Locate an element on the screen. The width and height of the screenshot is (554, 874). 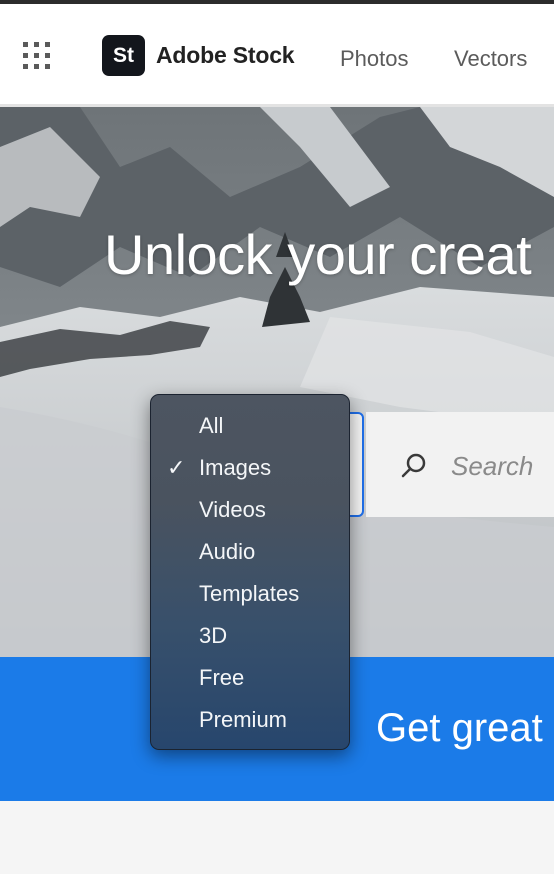
adobe-stock-logo-icon: St is located at coordinates (123, 55).